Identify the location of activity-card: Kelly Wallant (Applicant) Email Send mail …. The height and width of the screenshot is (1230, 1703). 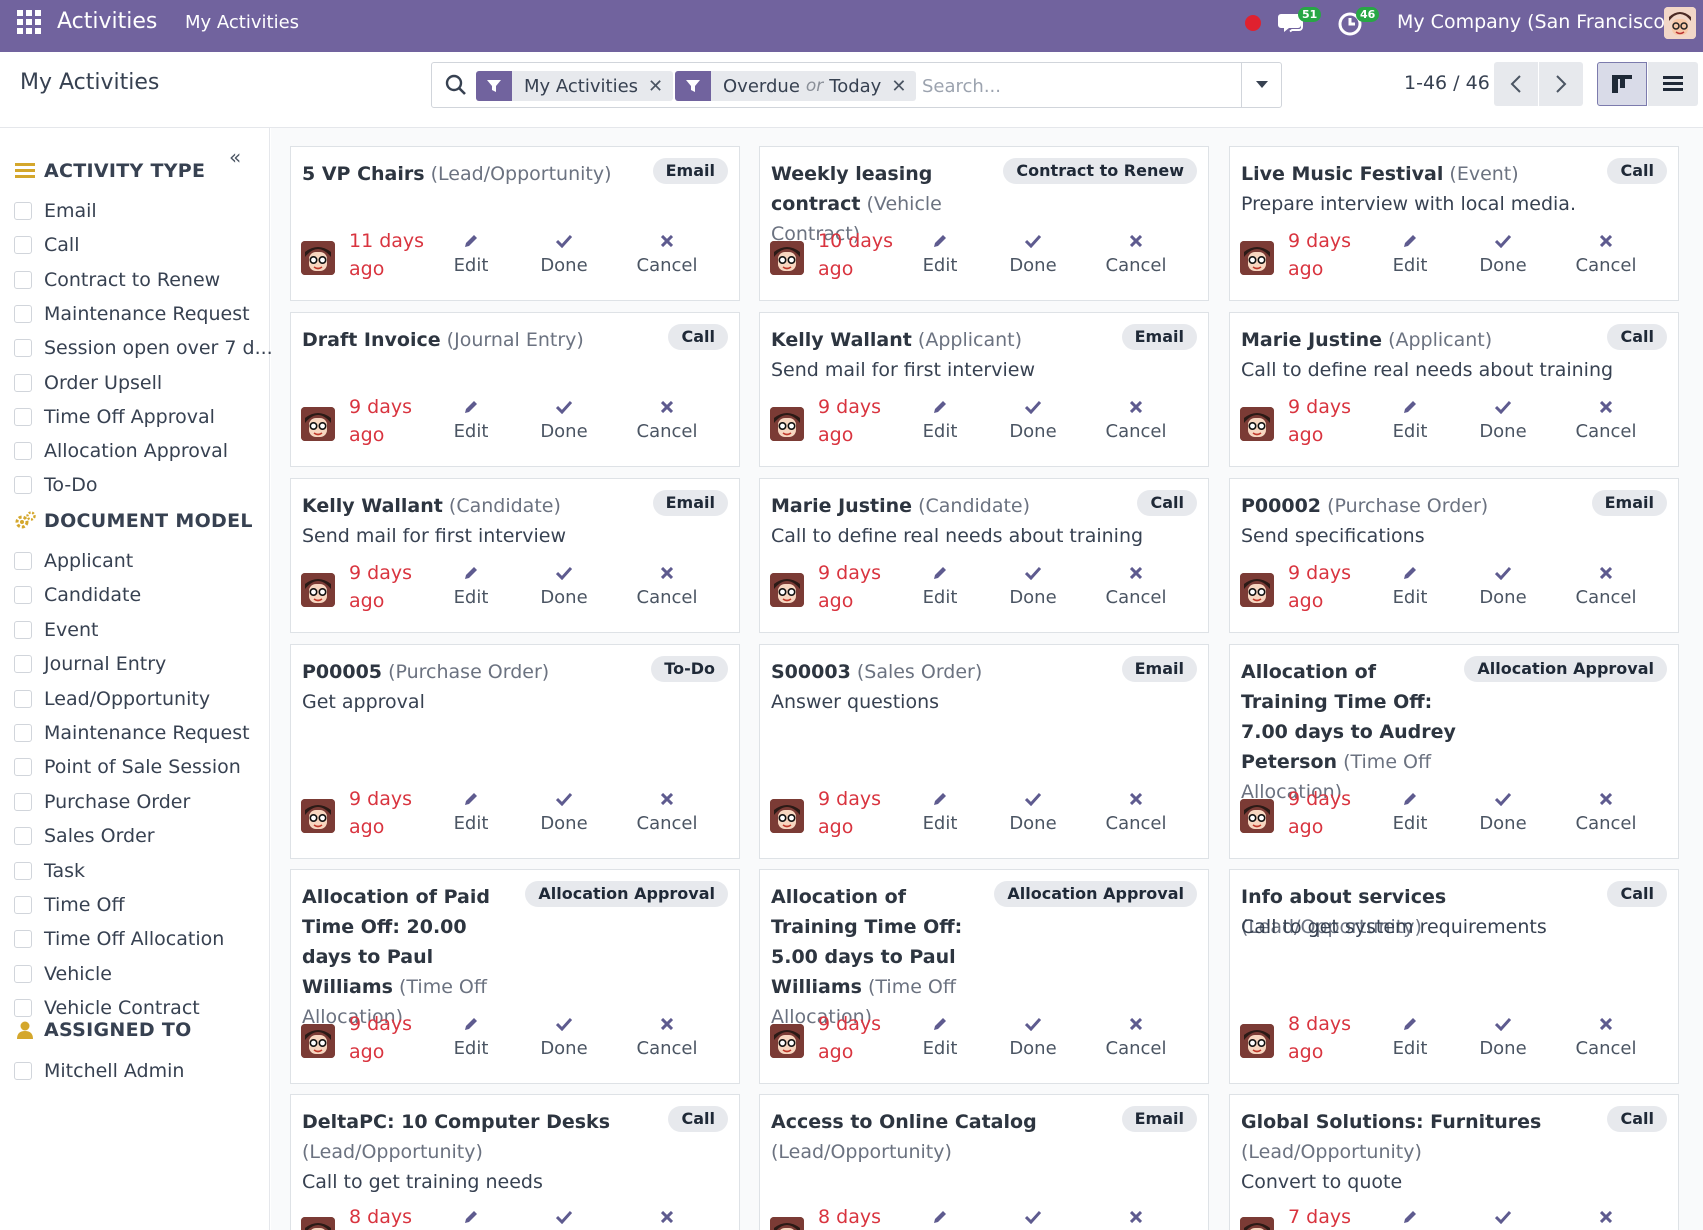
(984, 389).